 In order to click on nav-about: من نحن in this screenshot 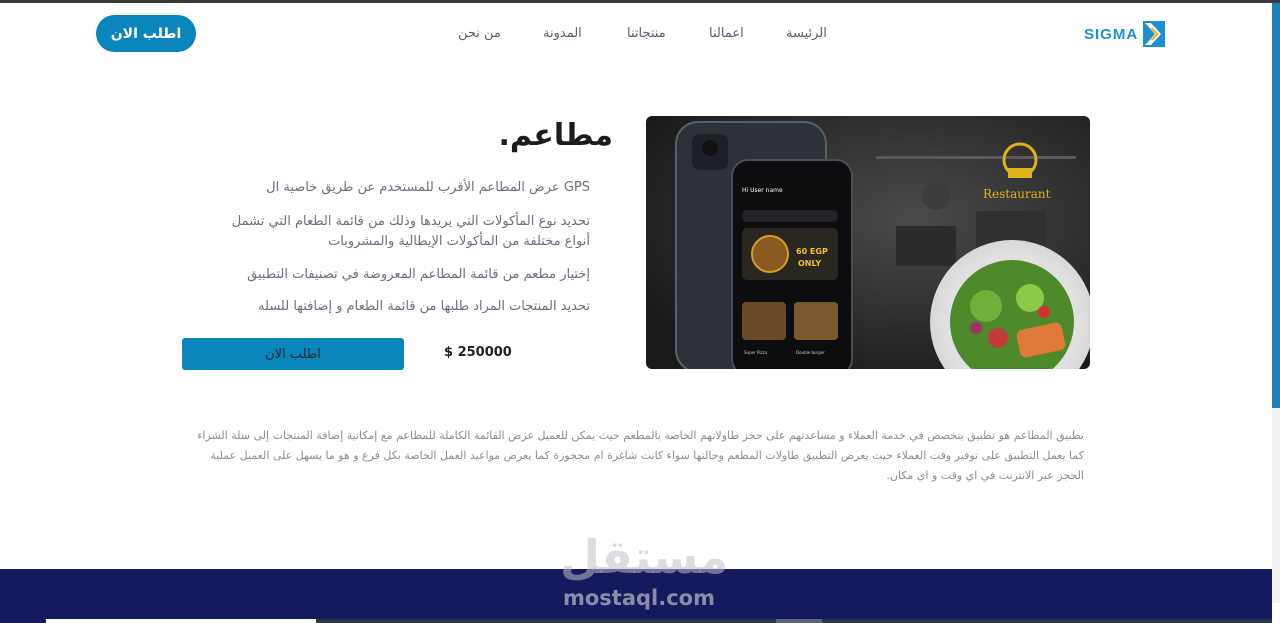, I will do `click(479, 33)`.